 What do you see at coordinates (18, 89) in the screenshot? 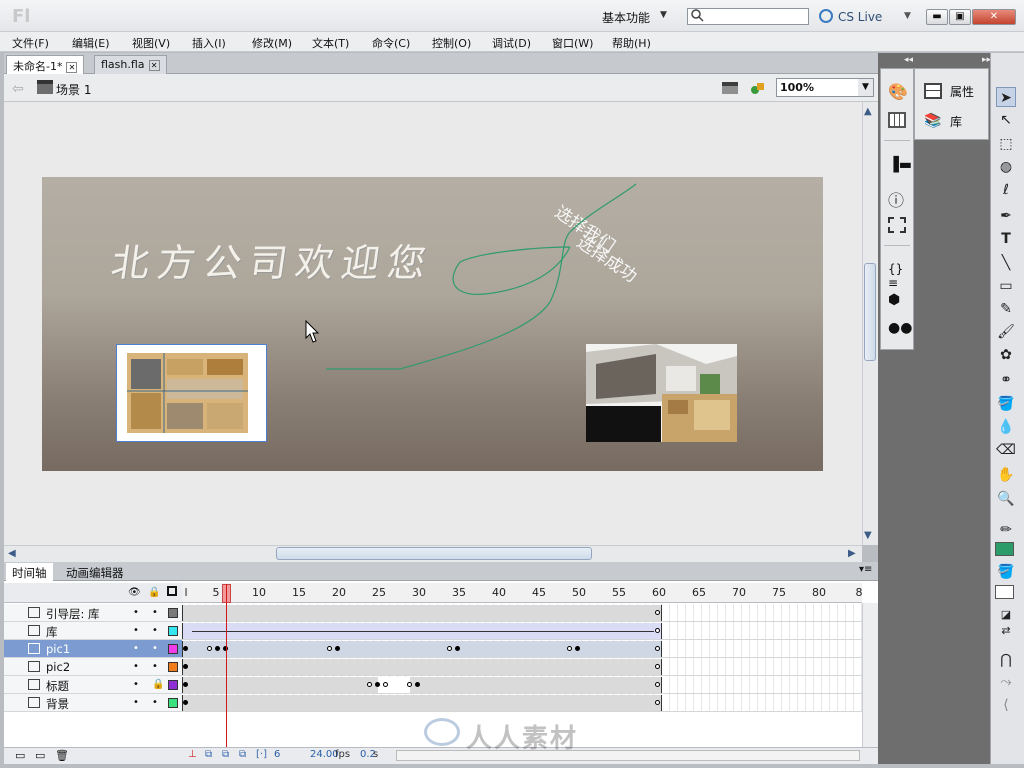
I see `back-arrow-icon: ⇦` at bounding box center [18, 89].